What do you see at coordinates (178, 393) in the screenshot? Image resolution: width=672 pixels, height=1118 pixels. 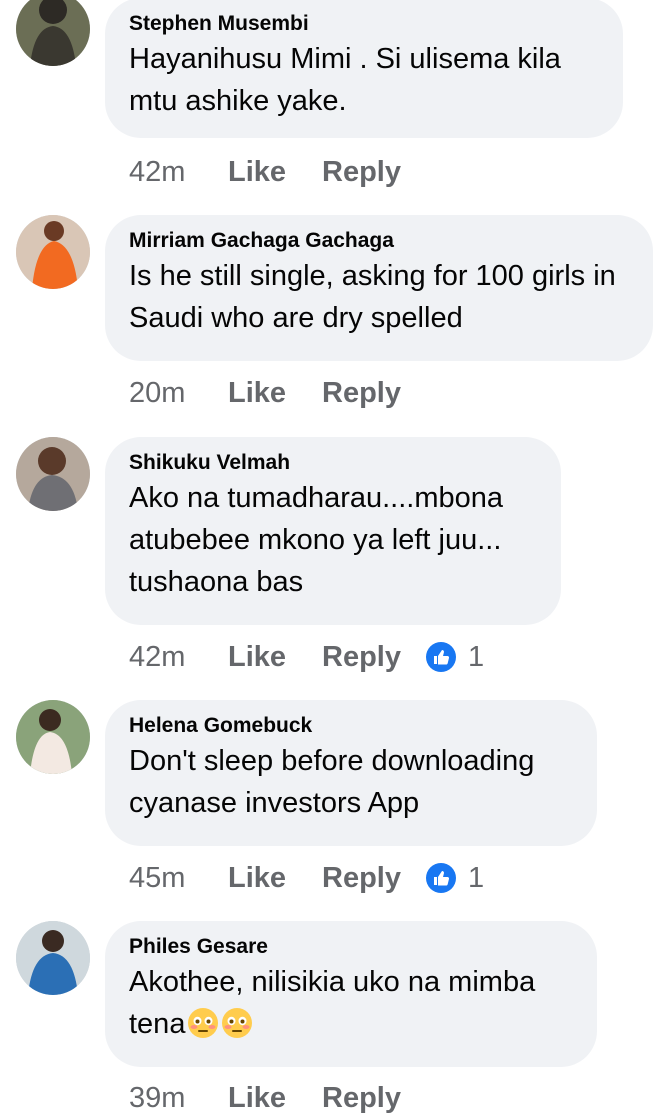 I see `comment-timestamp: 20m` at bounding box center [178, 393].